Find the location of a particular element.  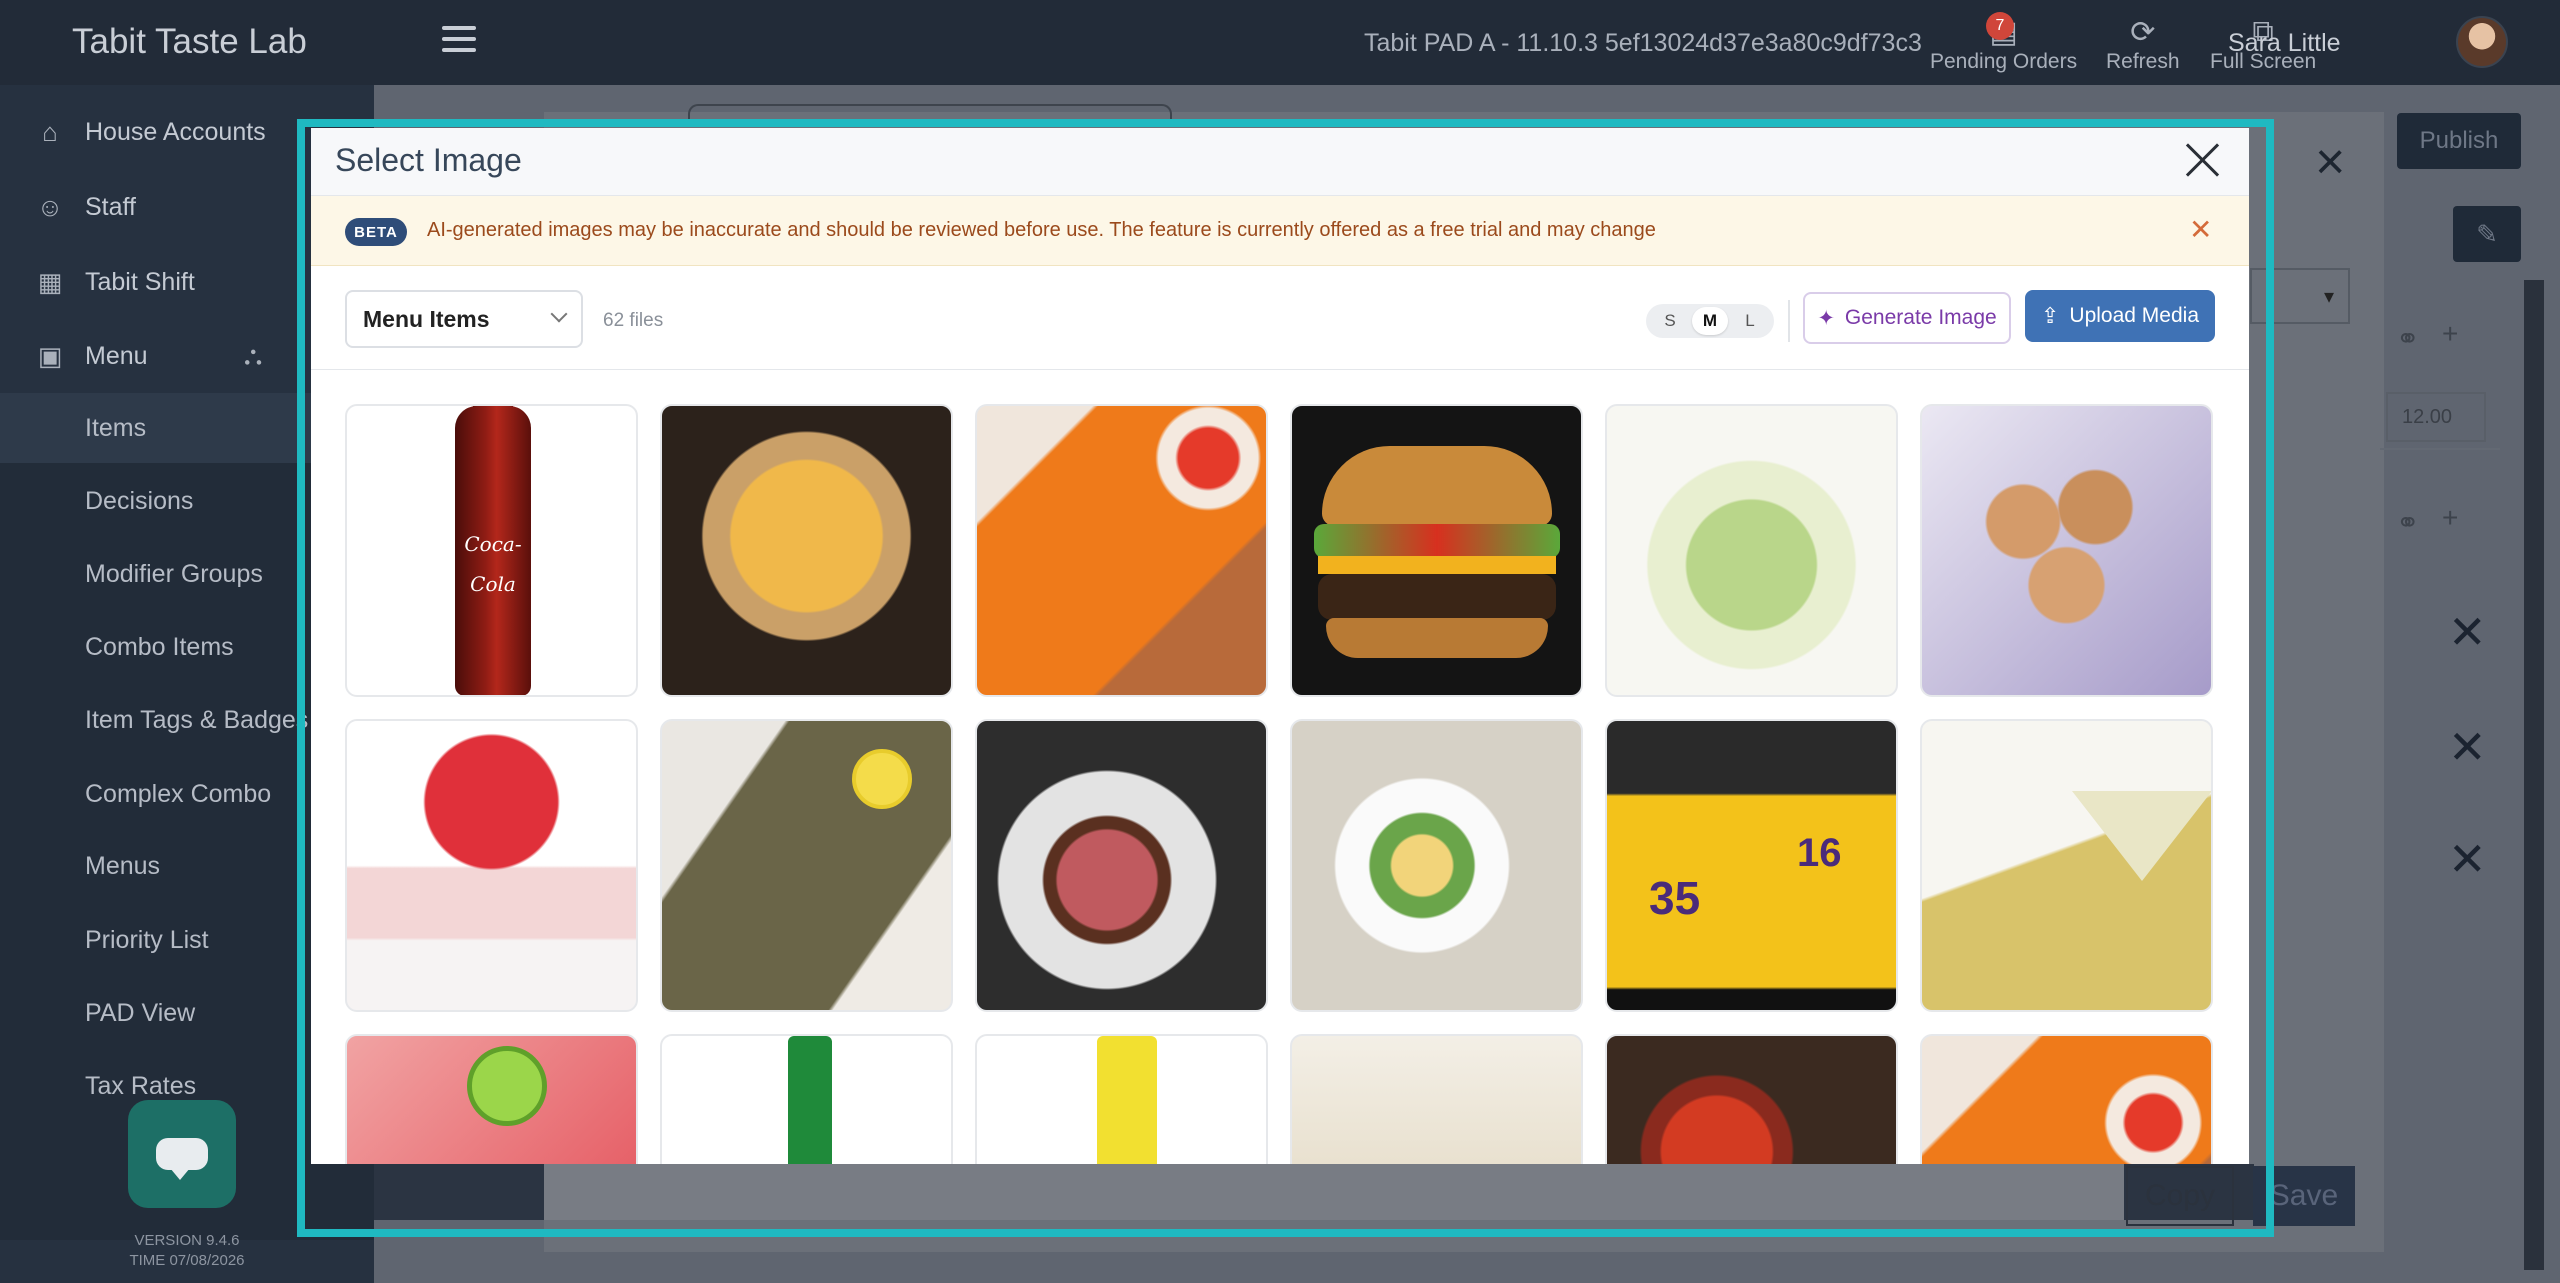

sidebar-item-label: Modifier Groups is located at coordinates (174, 573).